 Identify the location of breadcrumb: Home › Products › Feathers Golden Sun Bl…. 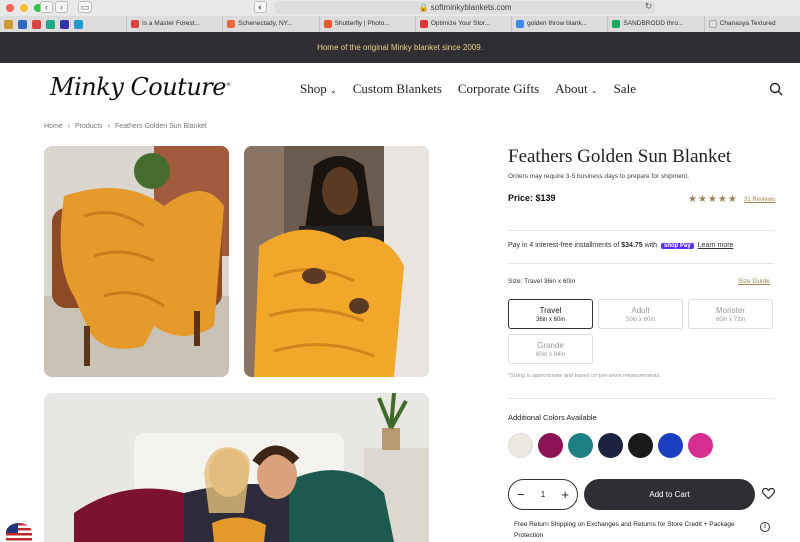
(125, 126).